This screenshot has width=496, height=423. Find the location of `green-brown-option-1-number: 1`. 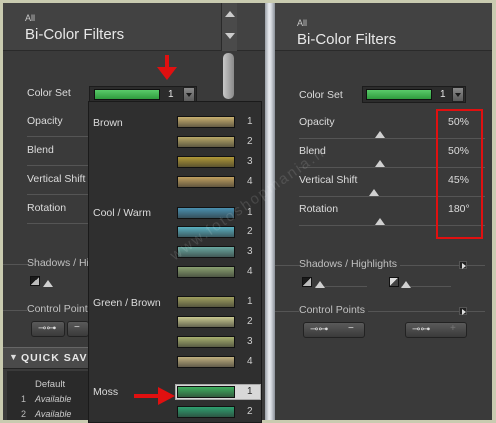

green-brown-option-1-number: 1 is located at coordinates (250, 301).